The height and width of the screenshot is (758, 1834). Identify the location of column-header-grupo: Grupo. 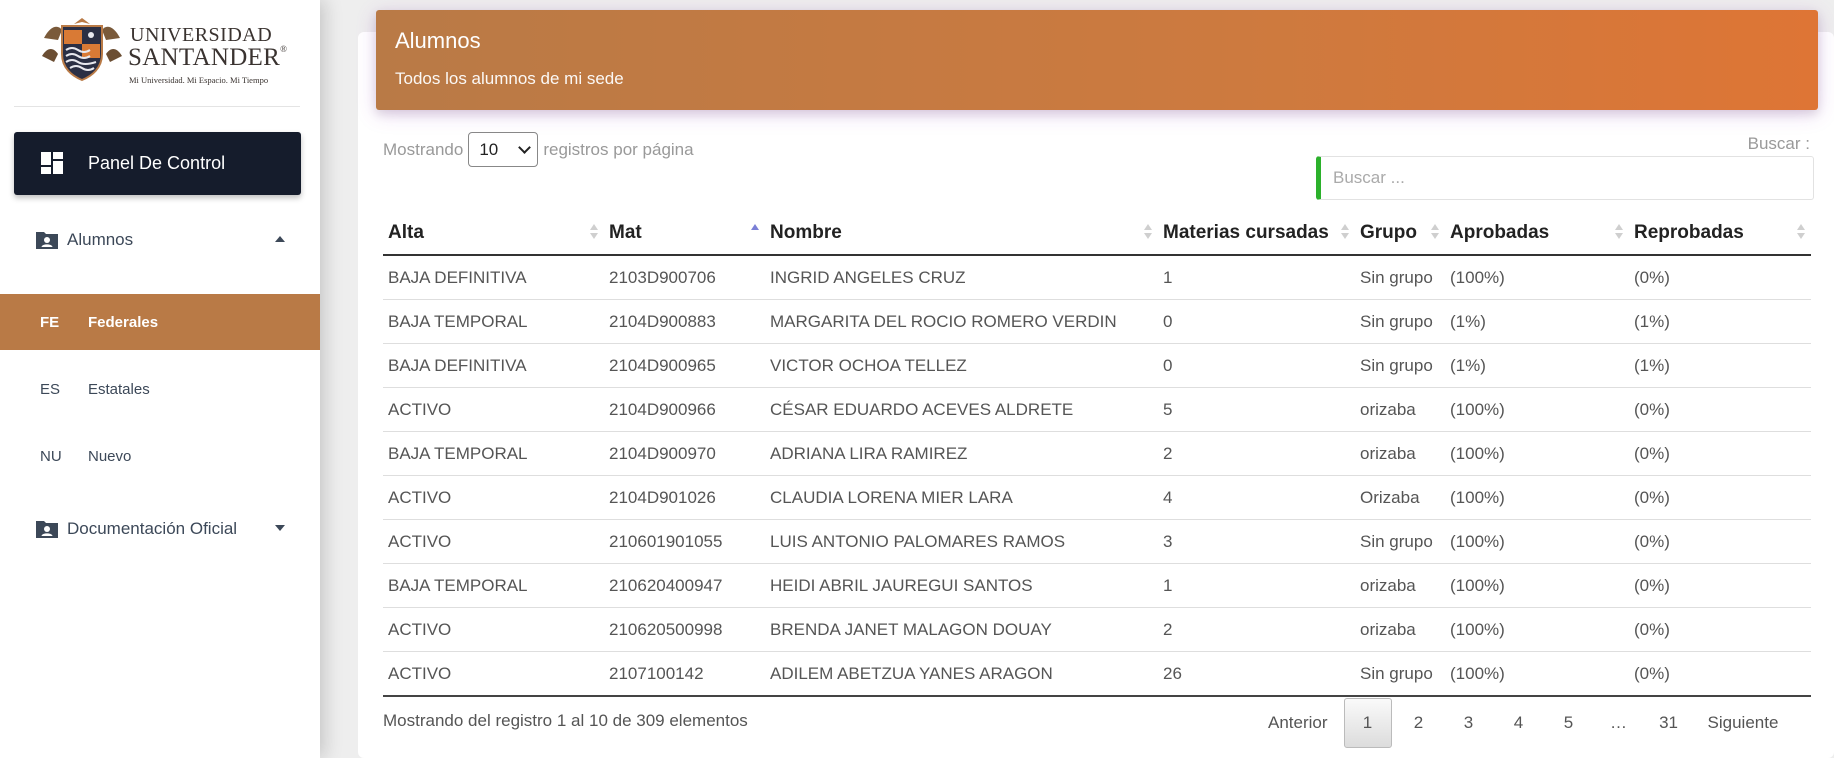
(1400, 233).